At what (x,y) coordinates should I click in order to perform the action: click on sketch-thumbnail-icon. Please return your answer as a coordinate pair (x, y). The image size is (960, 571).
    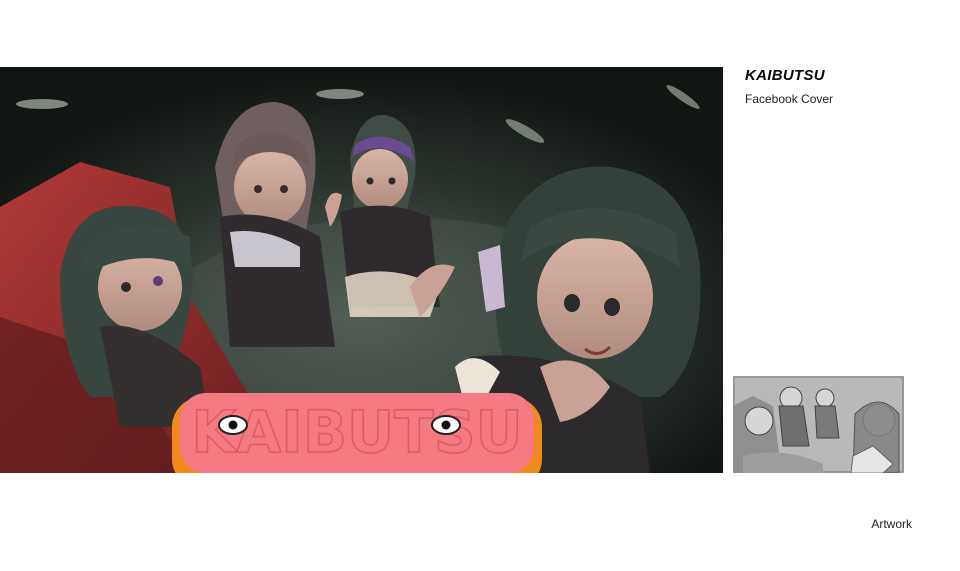
    Looking at the image, I should click on (818, 424).